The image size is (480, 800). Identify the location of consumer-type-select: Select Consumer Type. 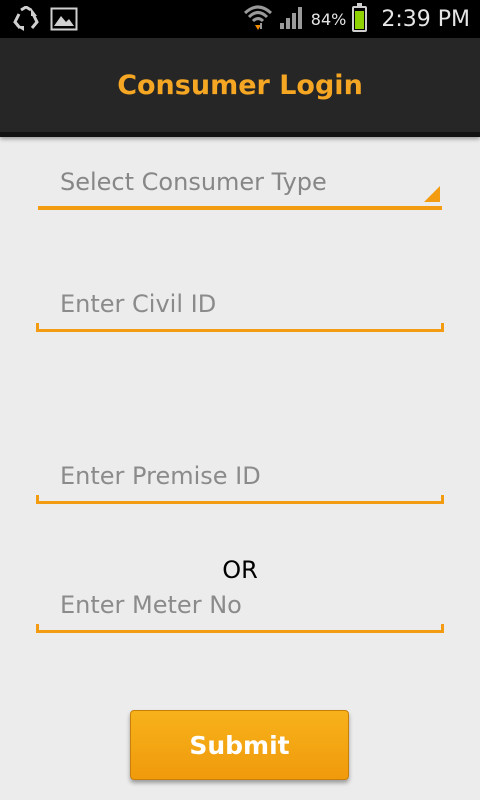
(240, 189).